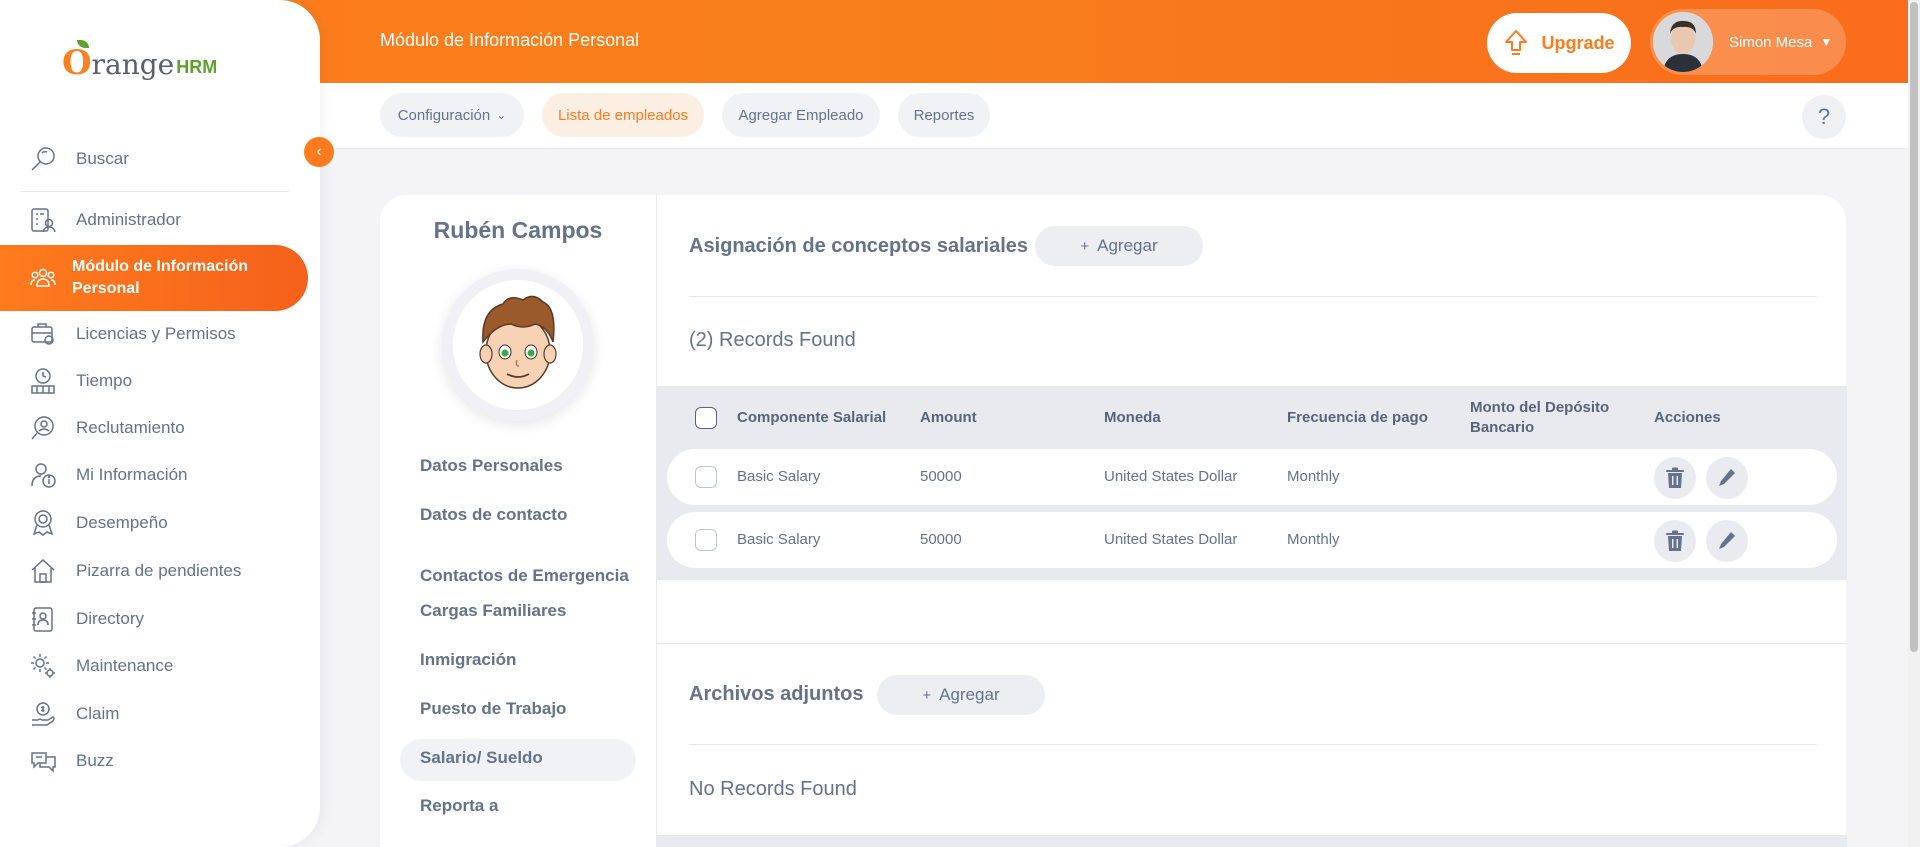 The width and height of the screenshot is (1920, 847). What do you see at coordinates (779, 539) in the screenshot?
I see `cell-component: Basic Salary` at bounding box center [779, 539].